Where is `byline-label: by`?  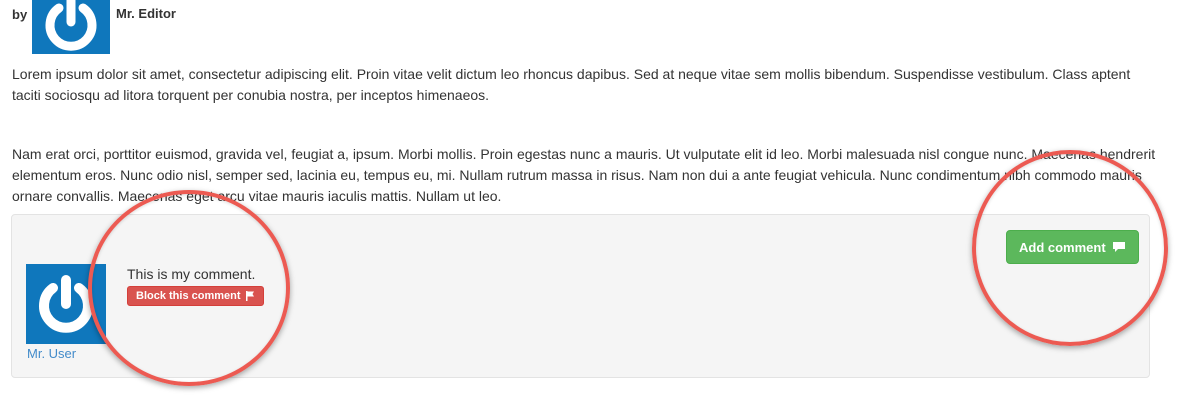 byline-label: by is located at coordinates (20, 14).